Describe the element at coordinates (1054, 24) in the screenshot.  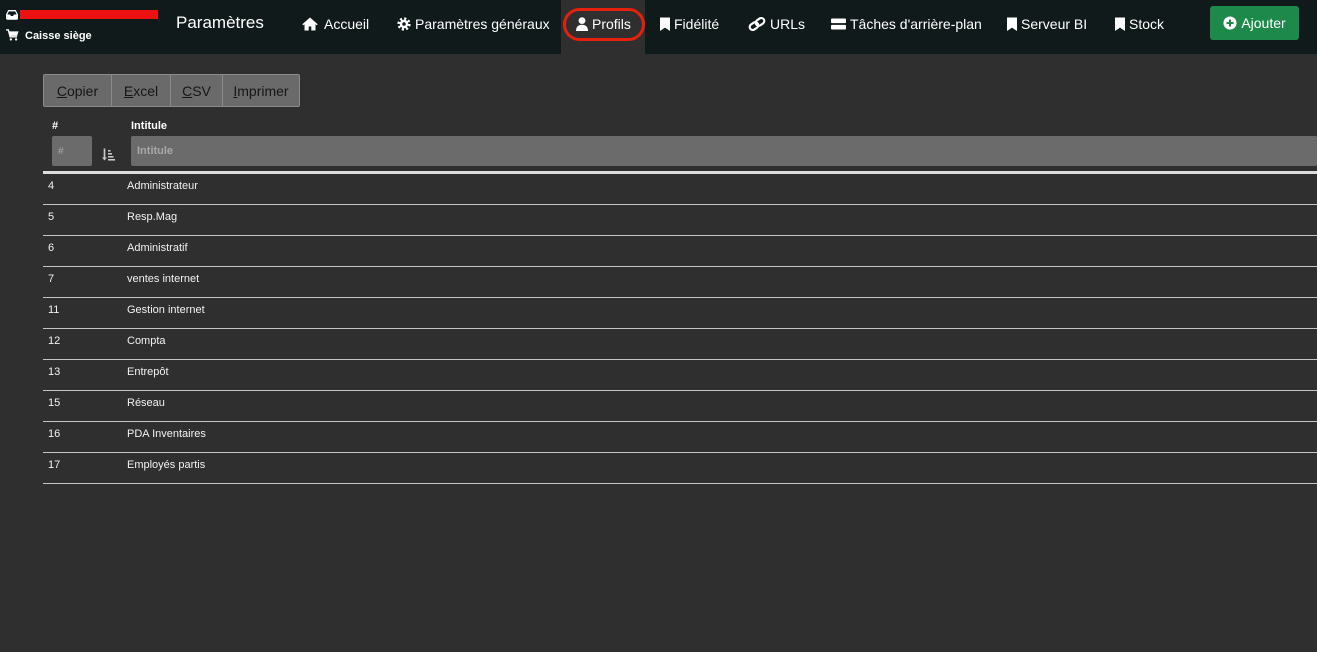
I see `nav-item-label: Serveur BI` at that location.